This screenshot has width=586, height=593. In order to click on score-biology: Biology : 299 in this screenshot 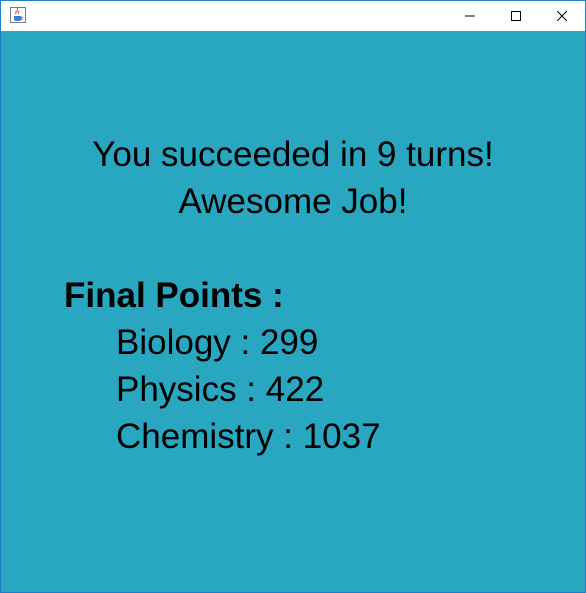, I will do `click(217, 342)`.